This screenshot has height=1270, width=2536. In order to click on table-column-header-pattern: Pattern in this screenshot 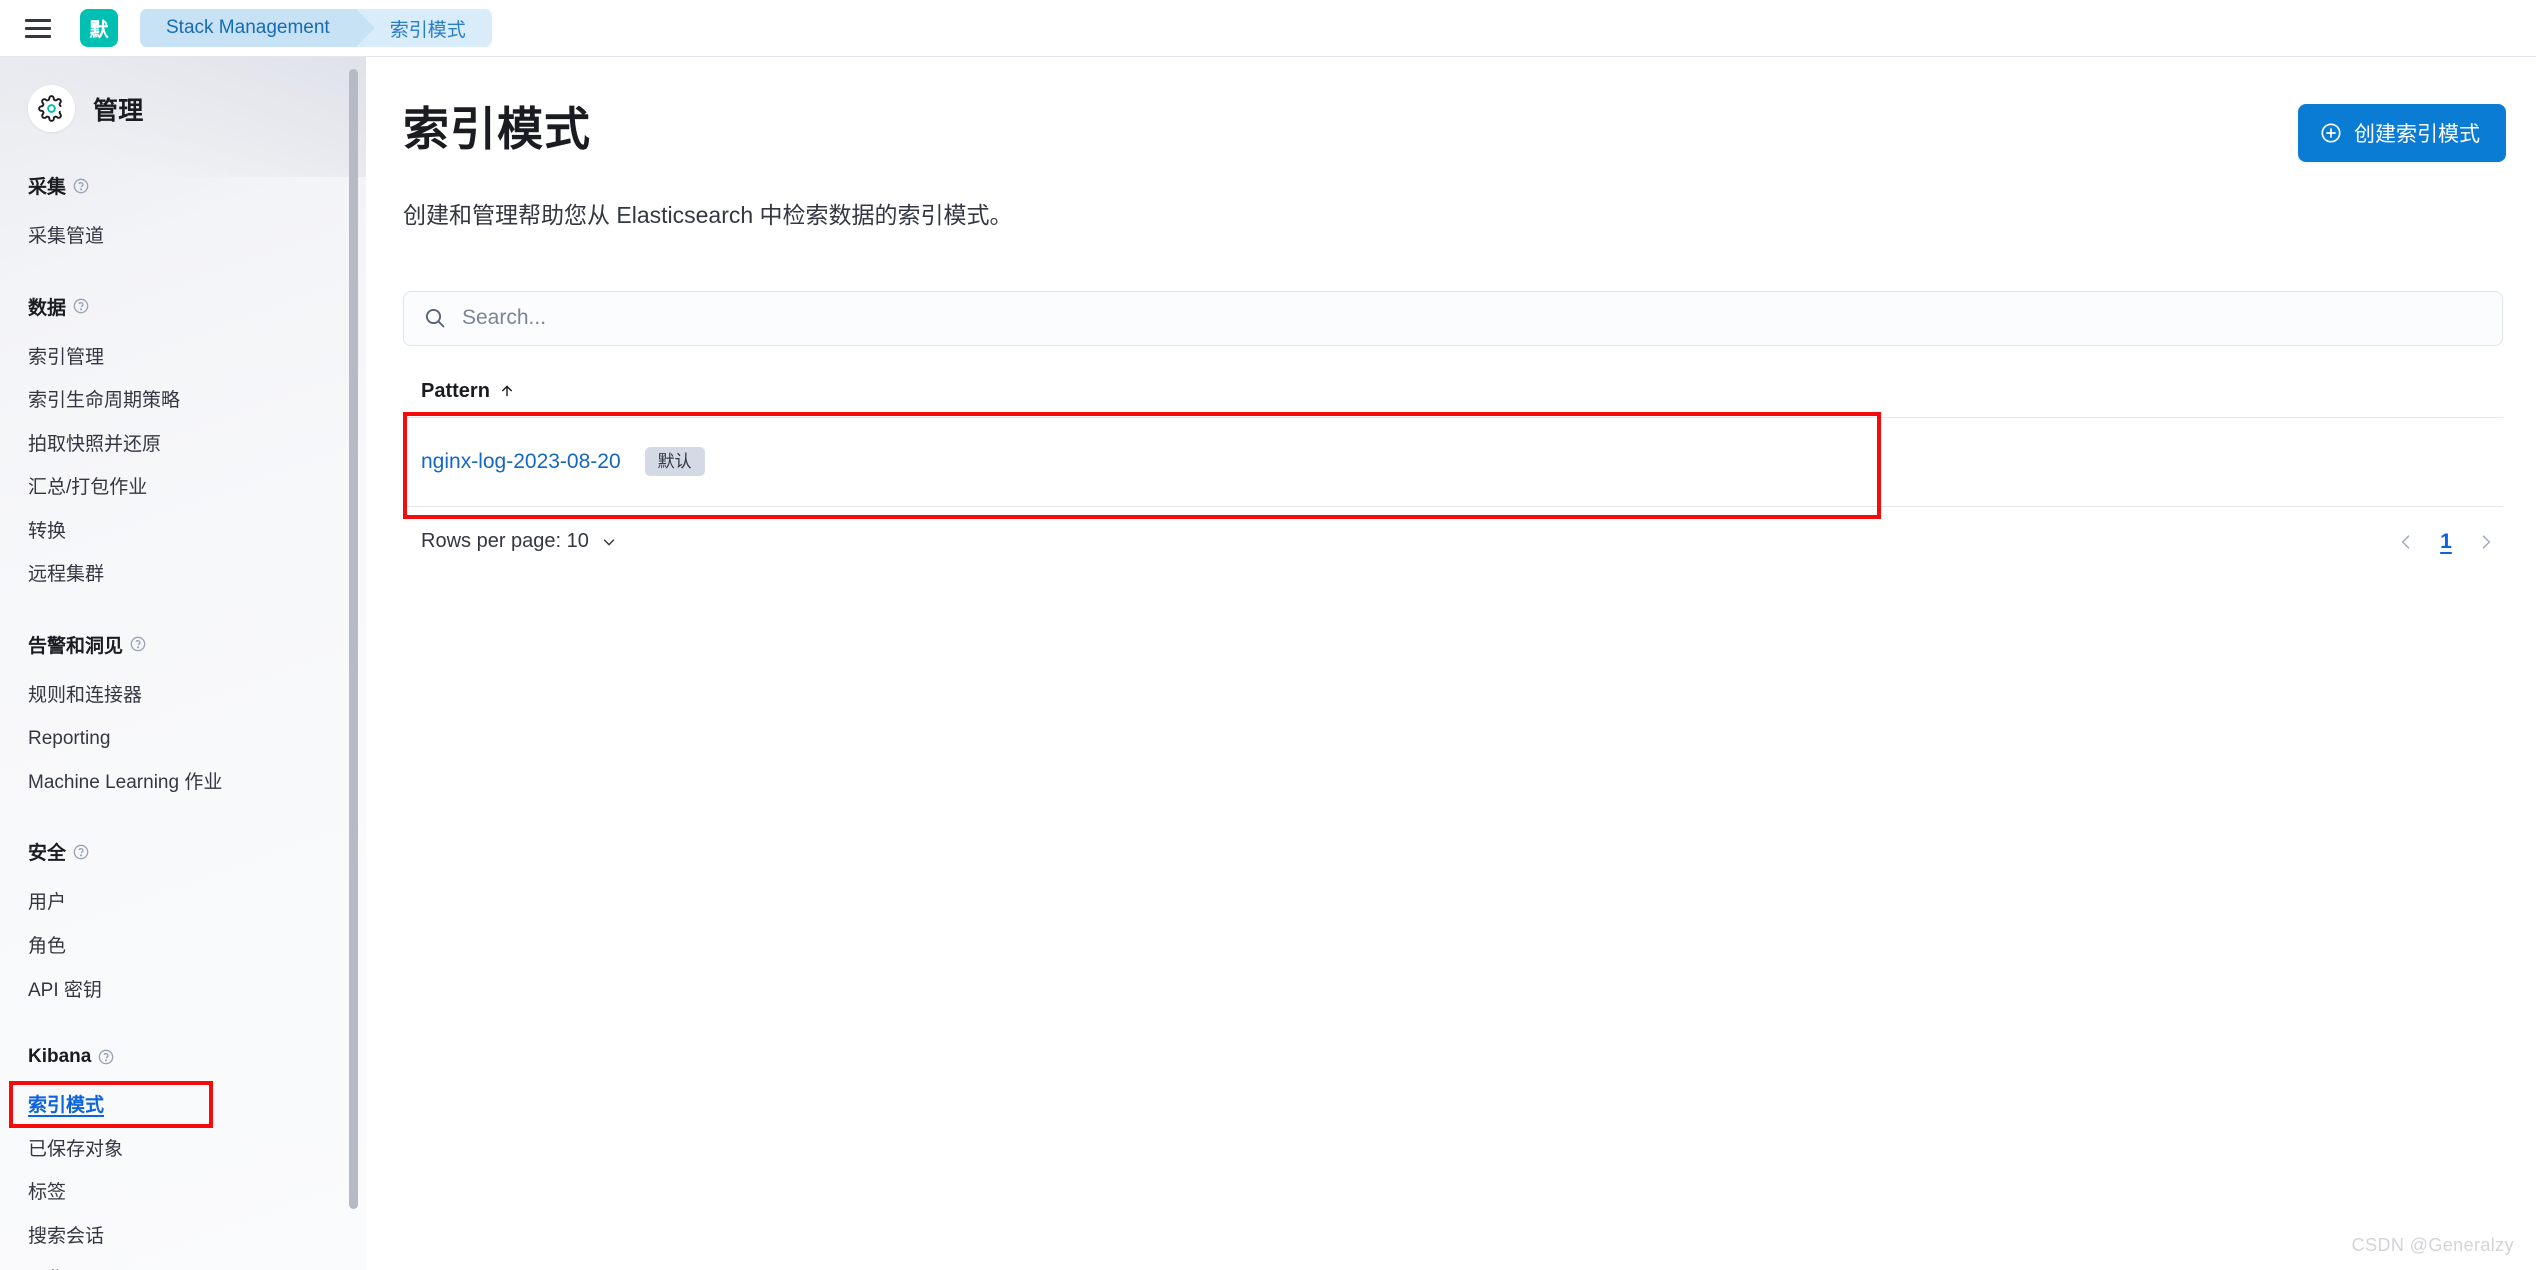, I will do `click(459, 398)`.